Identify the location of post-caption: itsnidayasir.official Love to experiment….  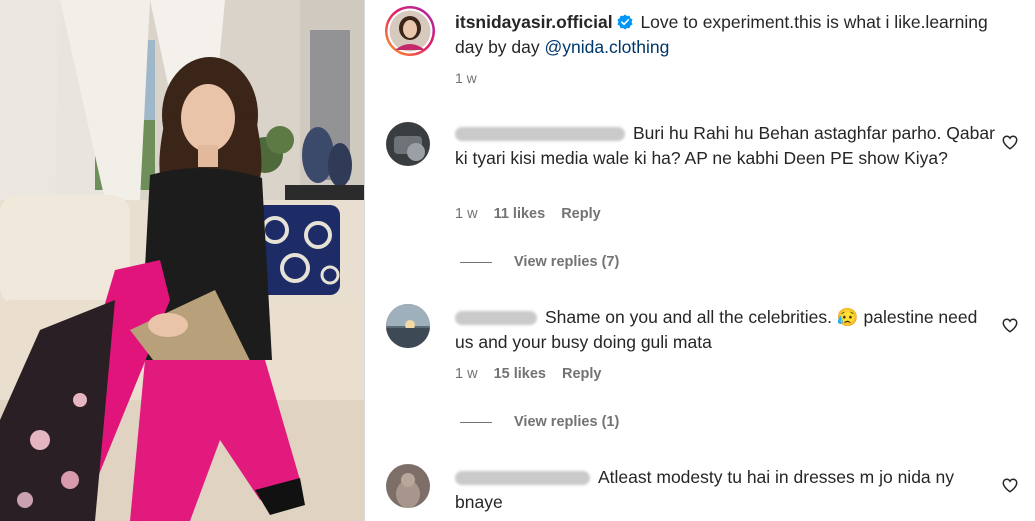
(725, 35).